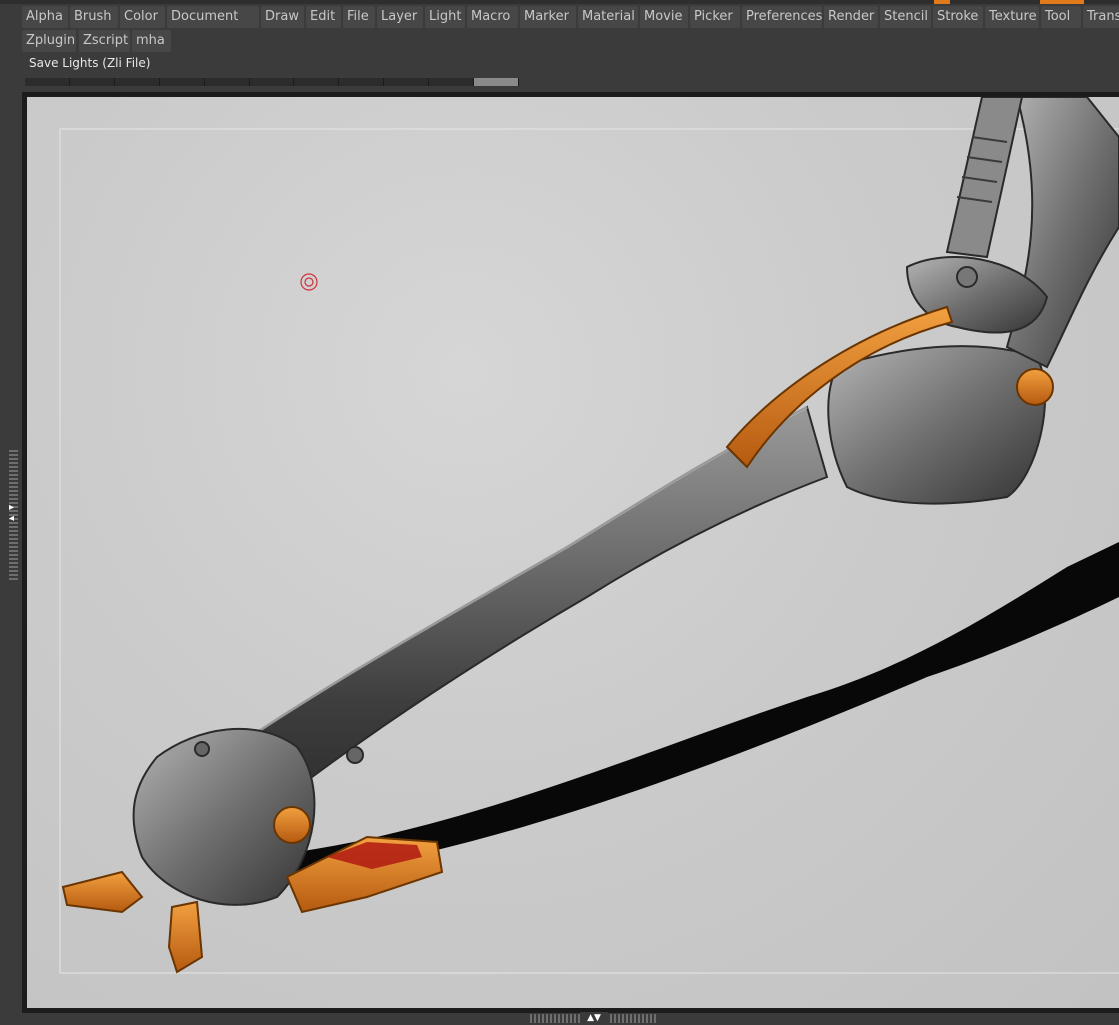 Image resolution: width=1119 pixels, height=1025 pixels. Describe the element at coordinates (1012, 17) in the screenshot. I see `menu-texture: Texture` at that location.